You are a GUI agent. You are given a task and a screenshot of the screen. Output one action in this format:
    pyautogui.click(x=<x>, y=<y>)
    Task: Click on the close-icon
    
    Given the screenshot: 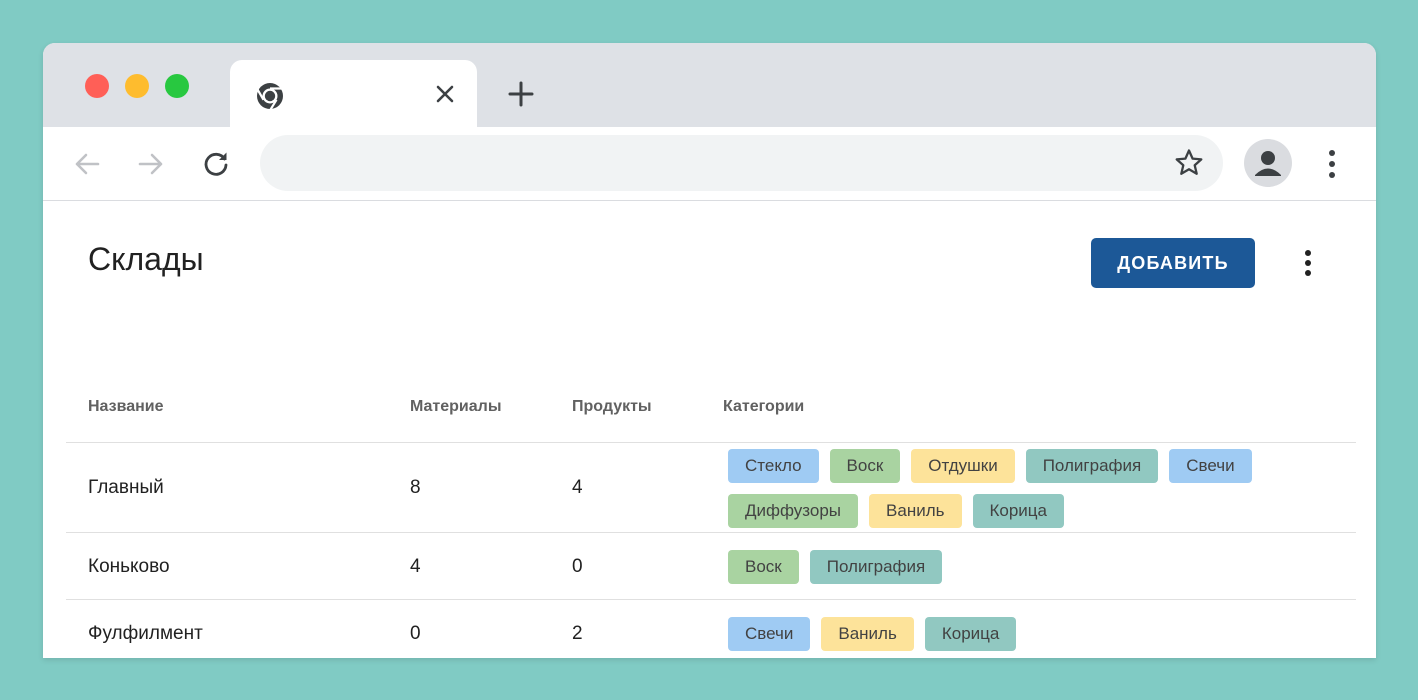 What is the action you would take?
    pyautogui.click(x=445, y=94)
    